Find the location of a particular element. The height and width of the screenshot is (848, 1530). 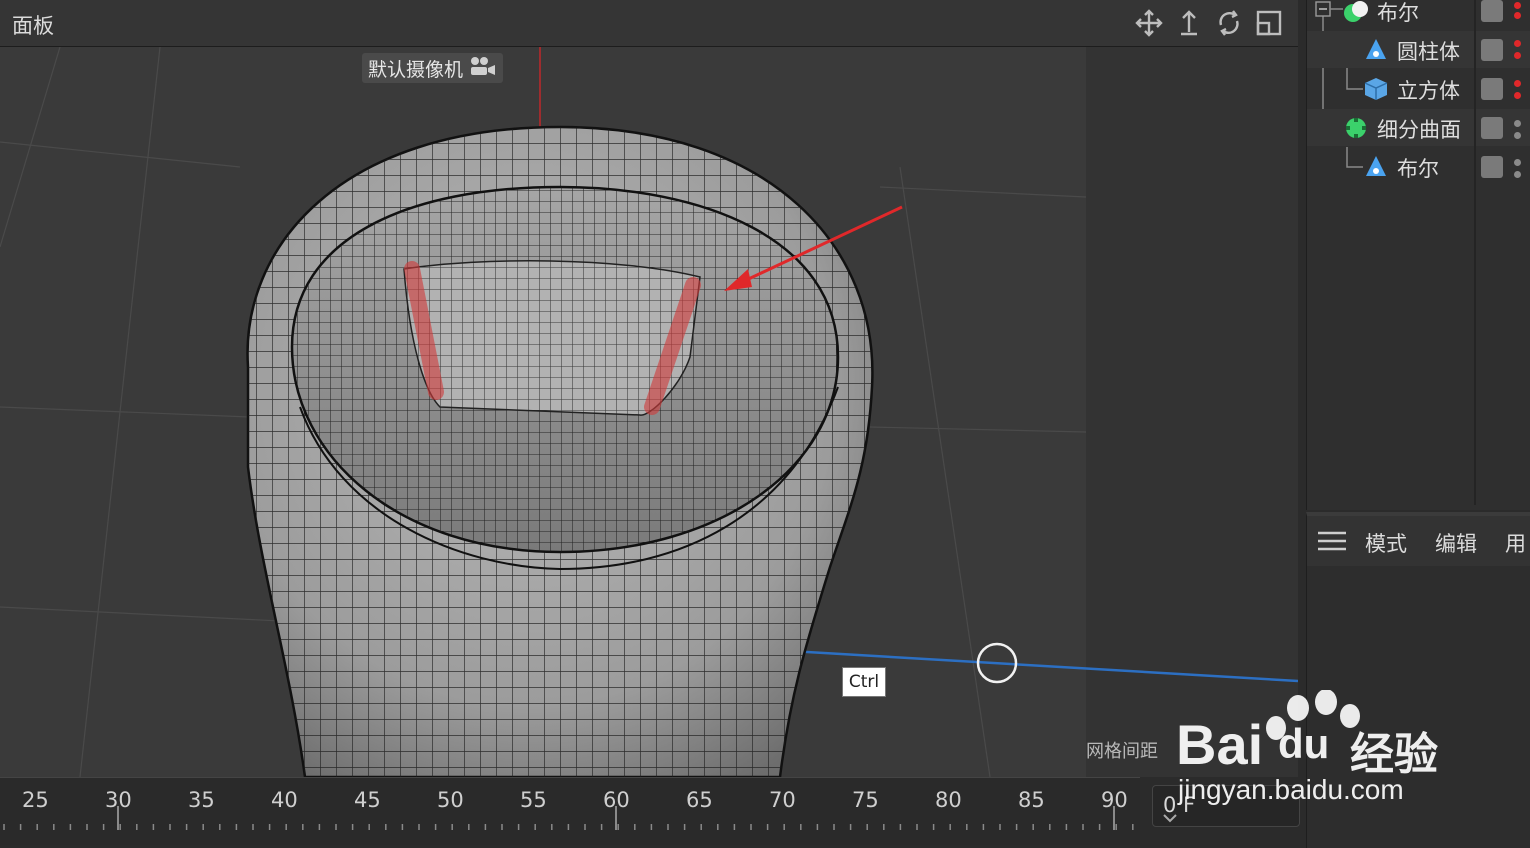

timeline-tick-label: 45 is located at coordinates (367, 800).